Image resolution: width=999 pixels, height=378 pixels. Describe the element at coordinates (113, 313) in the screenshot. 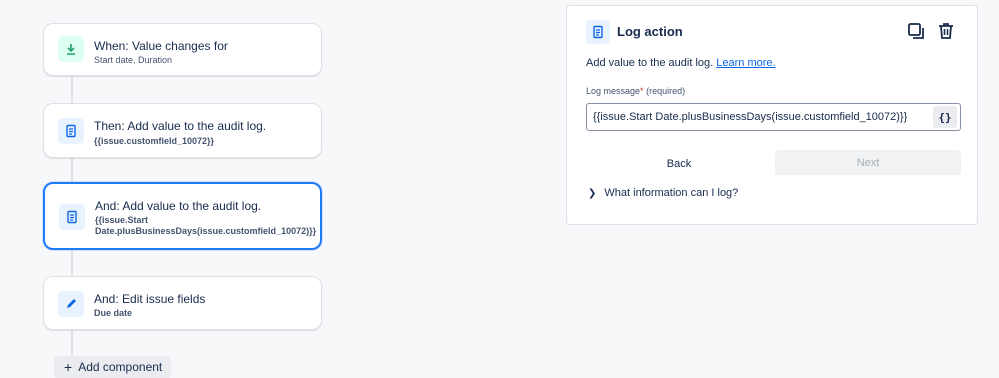

I see `card-subtitle: Due date` at that location.